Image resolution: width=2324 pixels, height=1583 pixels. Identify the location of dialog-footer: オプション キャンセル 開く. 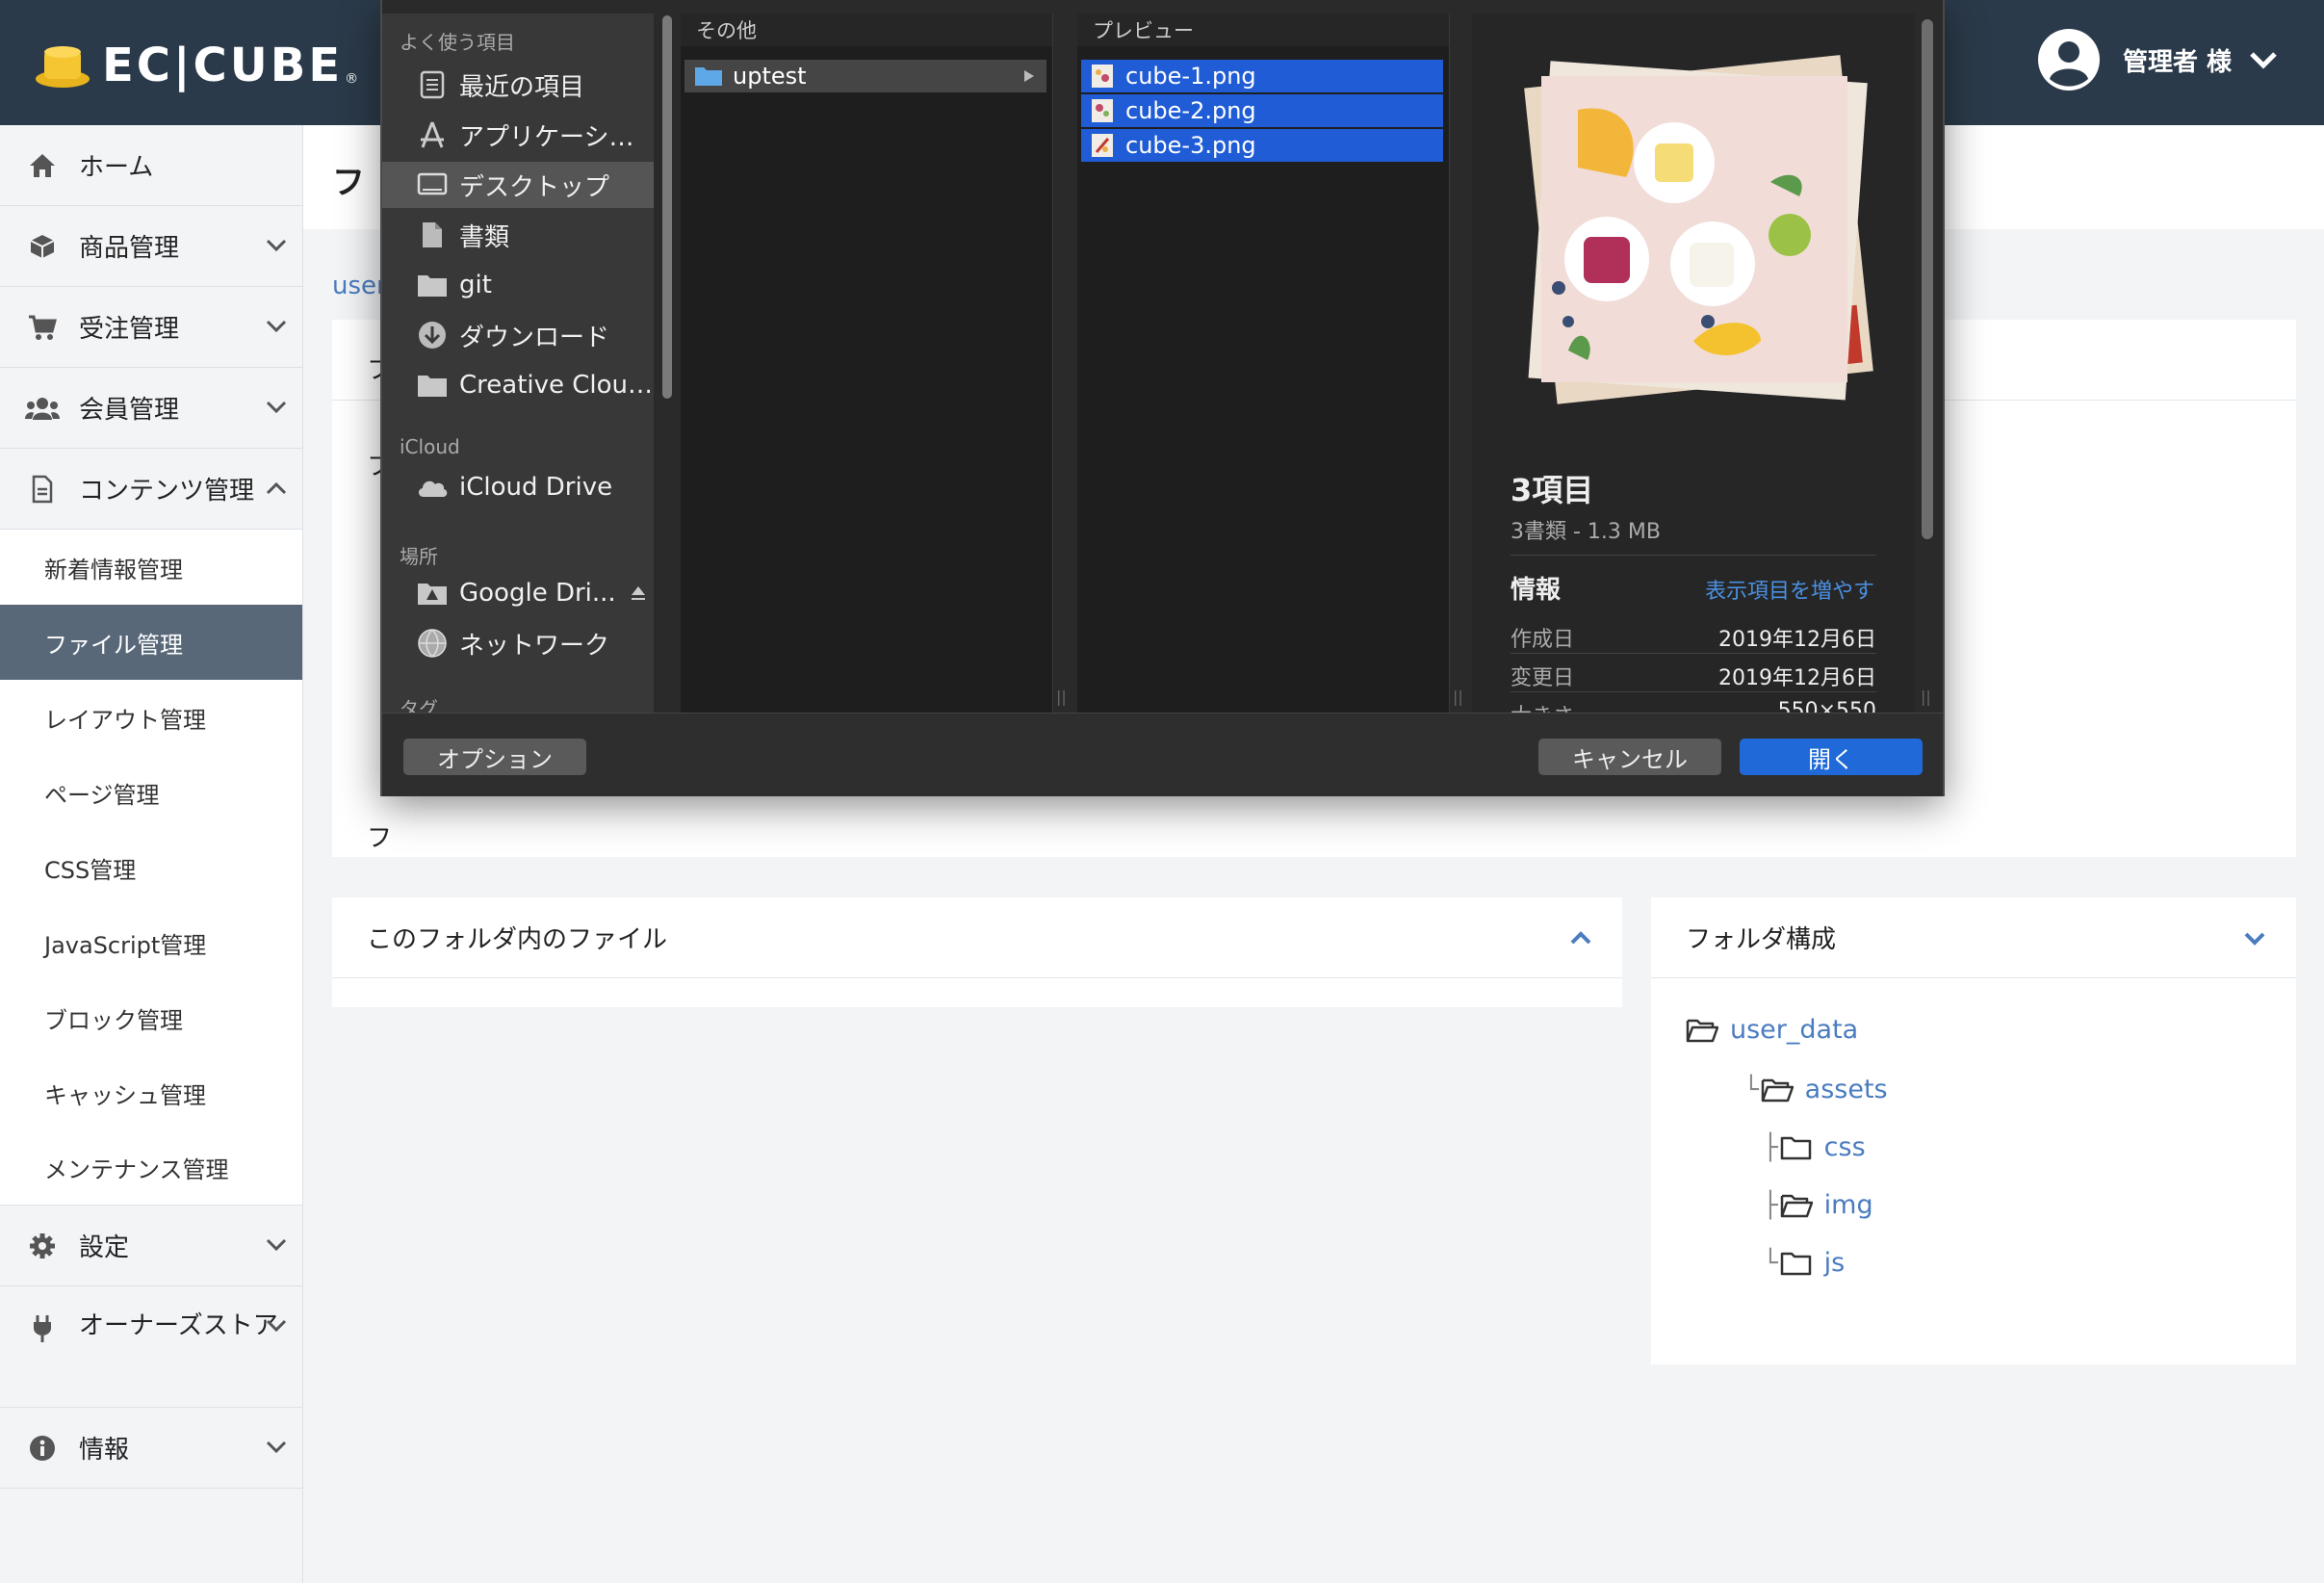
(1162, 755).